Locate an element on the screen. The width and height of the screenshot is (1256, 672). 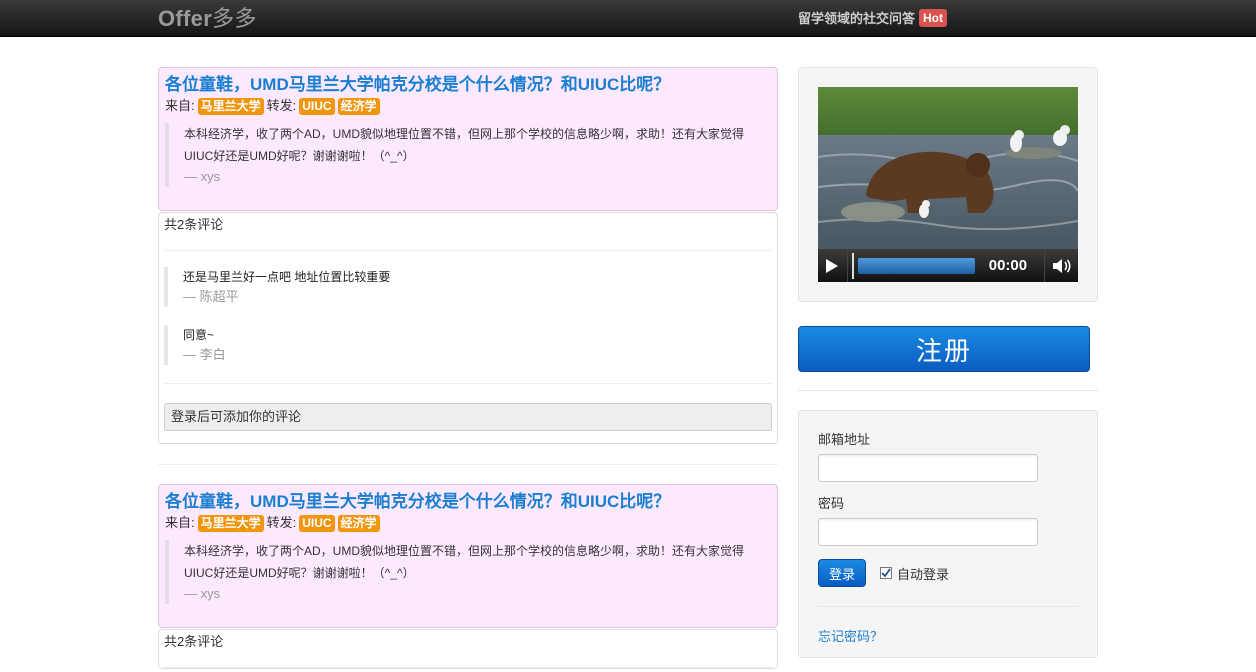
comment-input: 登录后可添加你的评论 is located at coordinates (468, 417).